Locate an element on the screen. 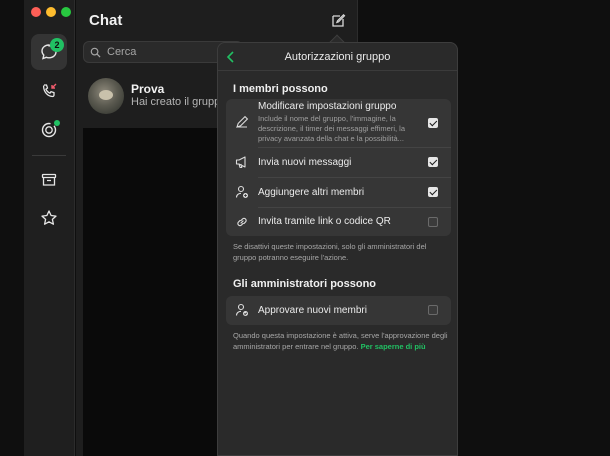  panel-header: Autorizzazioni gruppo is located at coordinates (337, 57).